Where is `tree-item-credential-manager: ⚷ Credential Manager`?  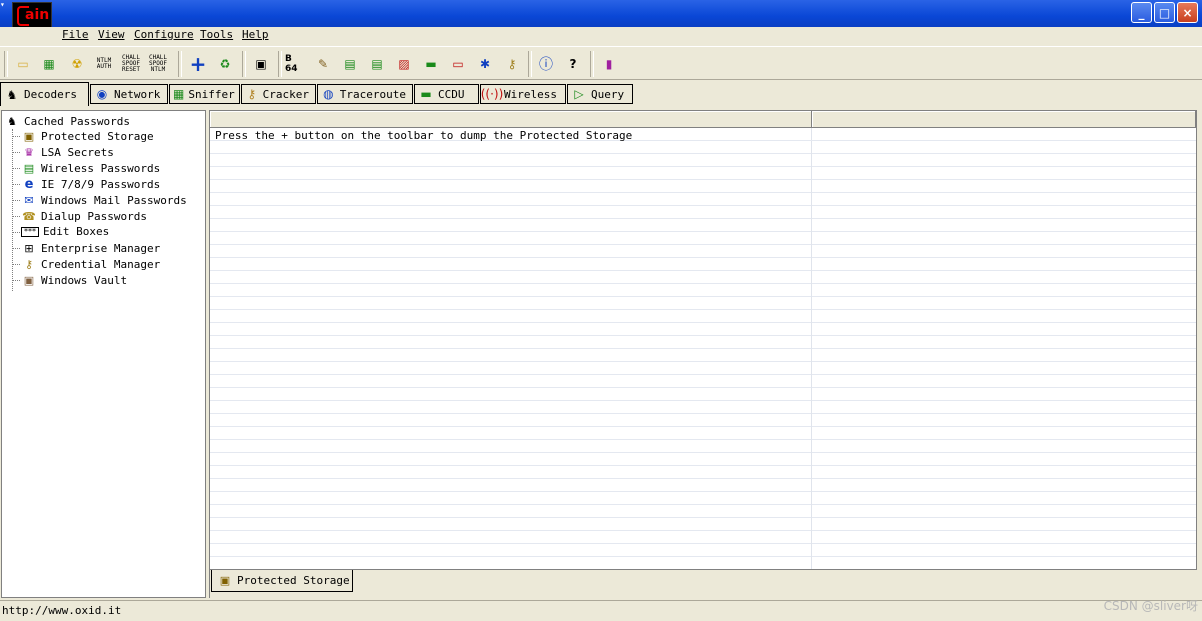
tree-item-credential-manager: ⚷ Credential Manager is located at coordinates (90, 264).